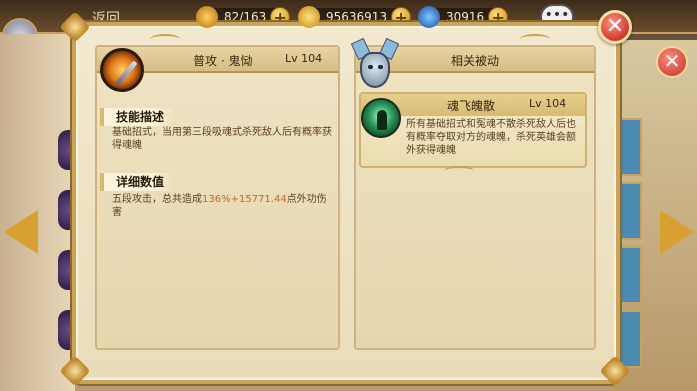 The image size is (697, 391). What do you see at coordinates (677, 232) in the screenshot?
I see `next-arrow-icon` at bounding box center [677, 232].